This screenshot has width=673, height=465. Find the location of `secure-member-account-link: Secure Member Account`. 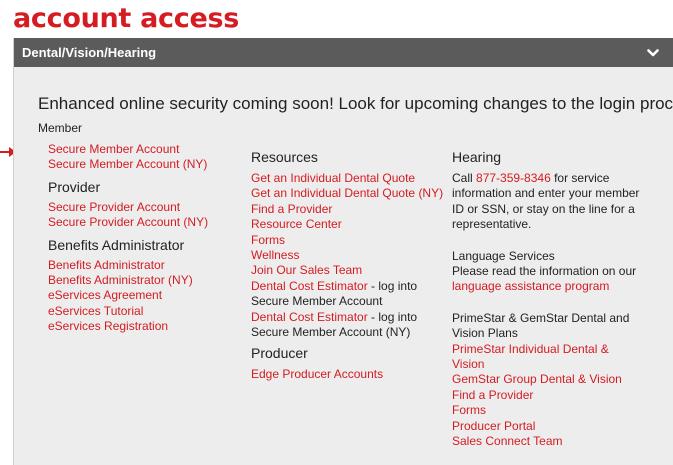

secure-member-account-link: Secure Member Account is located at coordinates (148, 149).